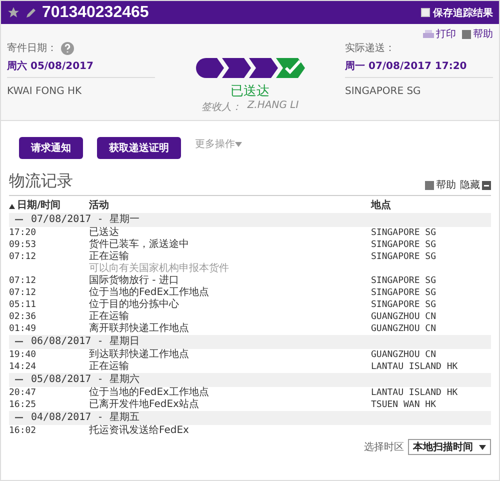 The height and width of the screenshot is (481, 500). Describe the element at coordinates (51, 148) in the screenshot. I see `action-button: 请求通知` at that location.